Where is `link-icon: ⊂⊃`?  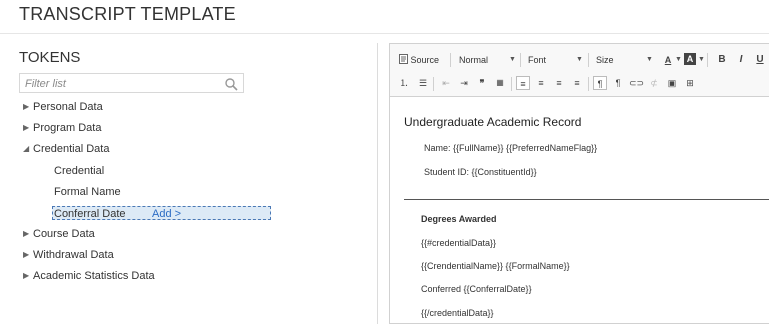
link-icon: ⊂⊃ is located at coordinates (636, 83).